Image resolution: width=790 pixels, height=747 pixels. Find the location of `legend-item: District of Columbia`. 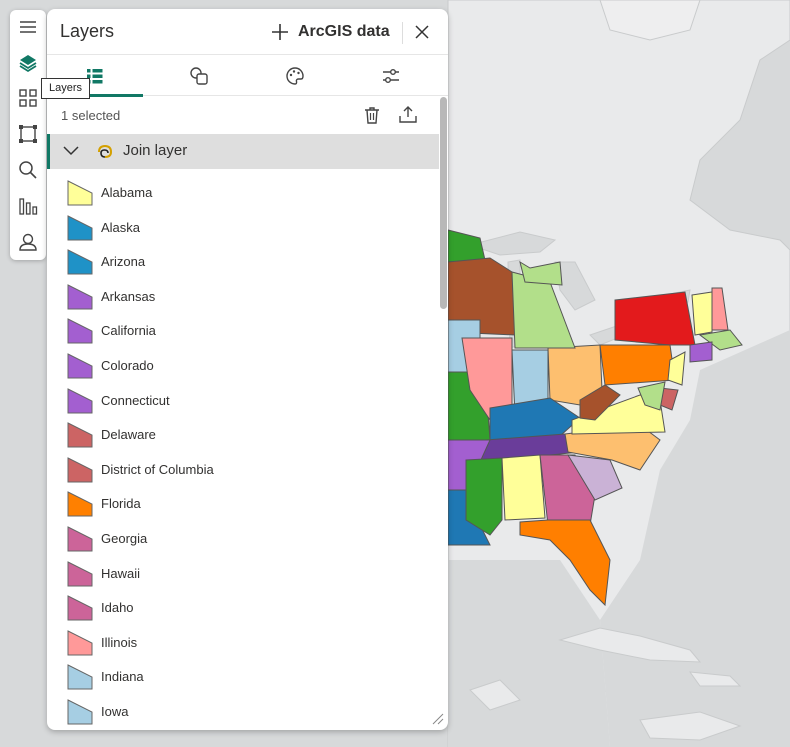

legend-item: District of Columbia is located at coordinates (243, 469).